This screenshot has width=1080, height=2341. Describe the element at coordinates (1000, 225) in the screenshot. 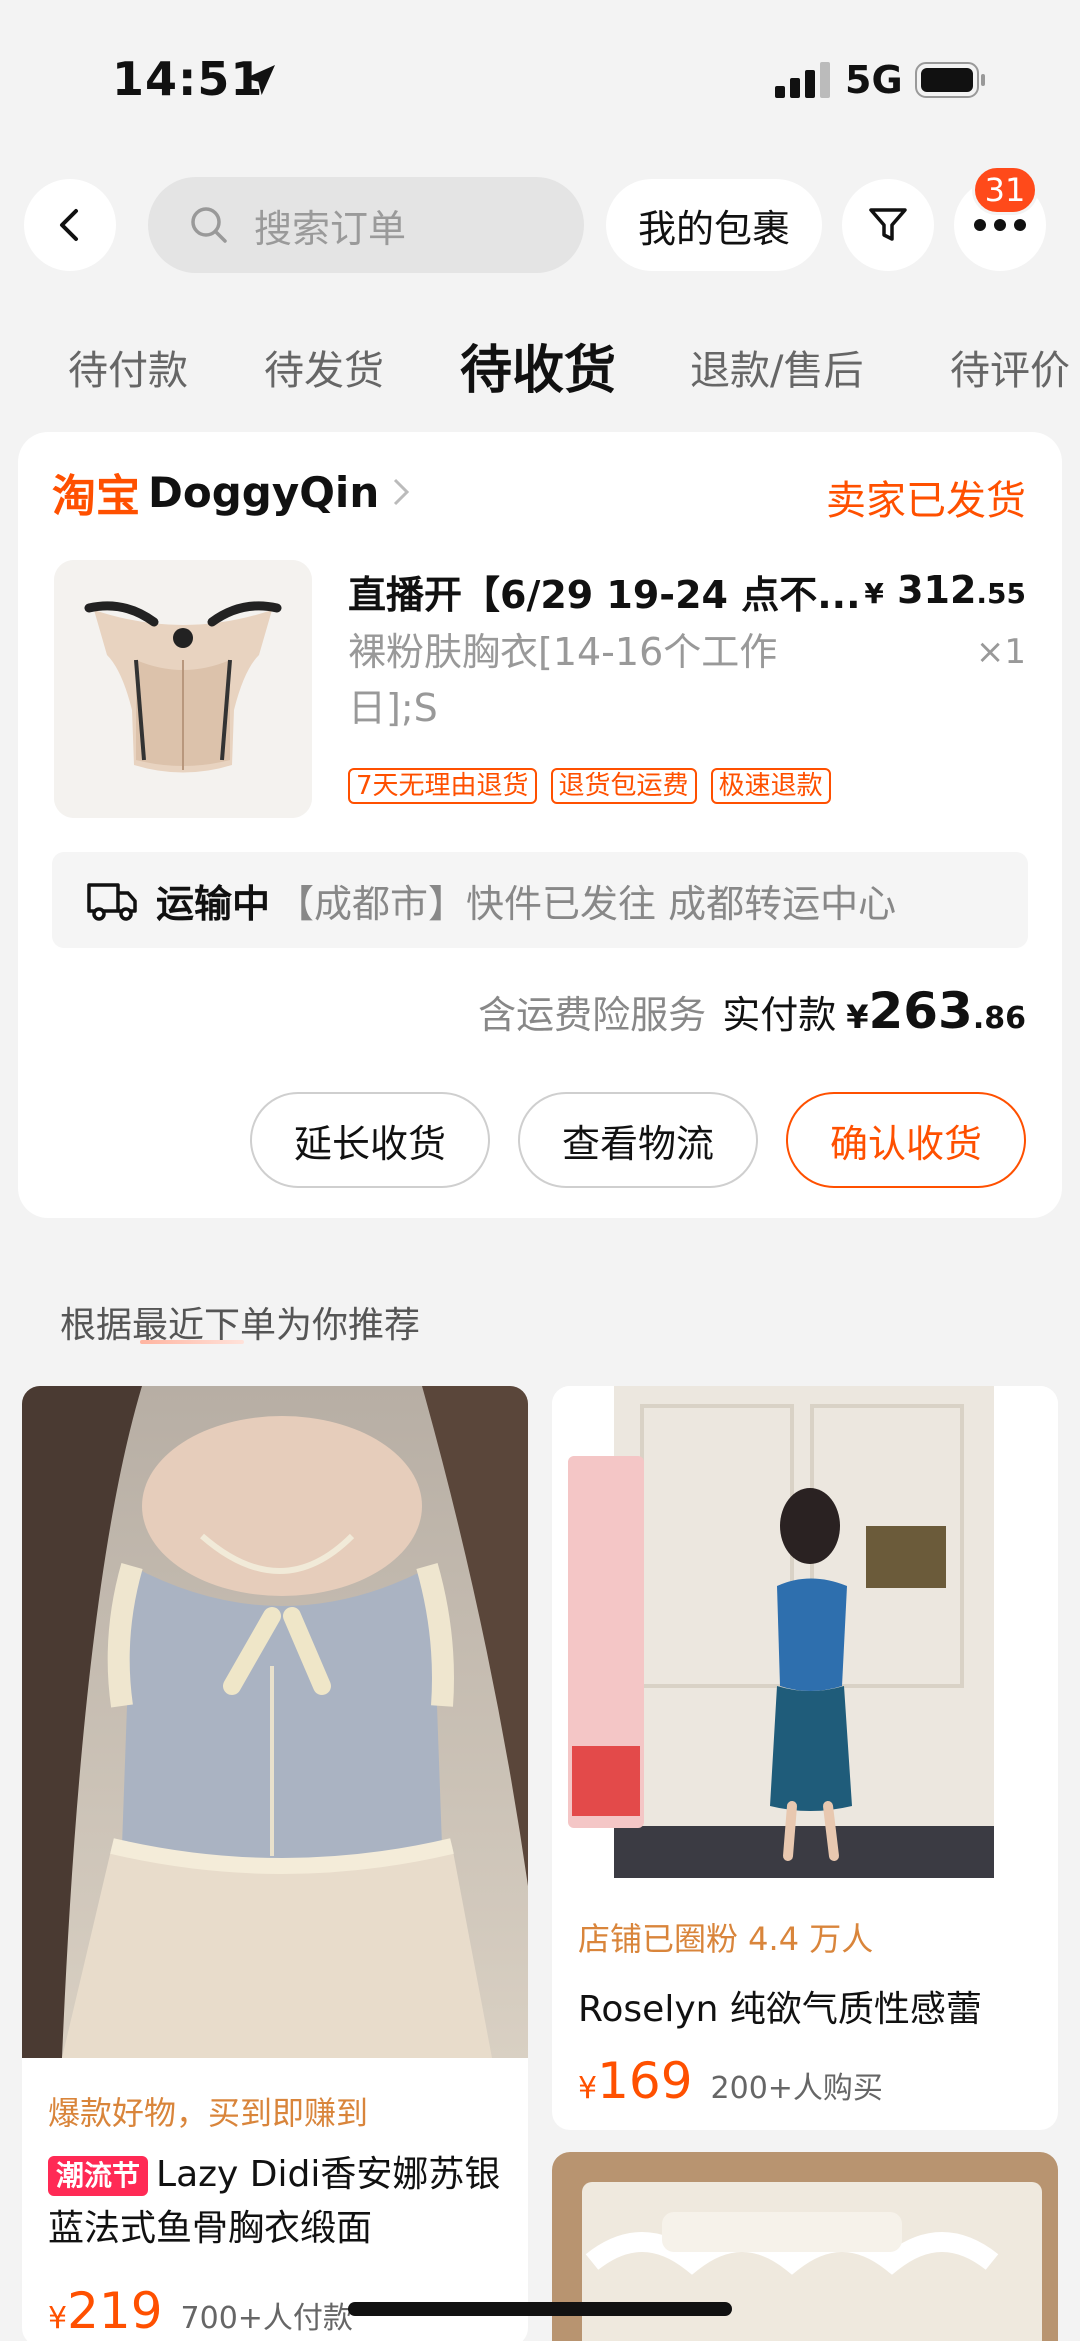

I see `more-dots-icon` at that location.